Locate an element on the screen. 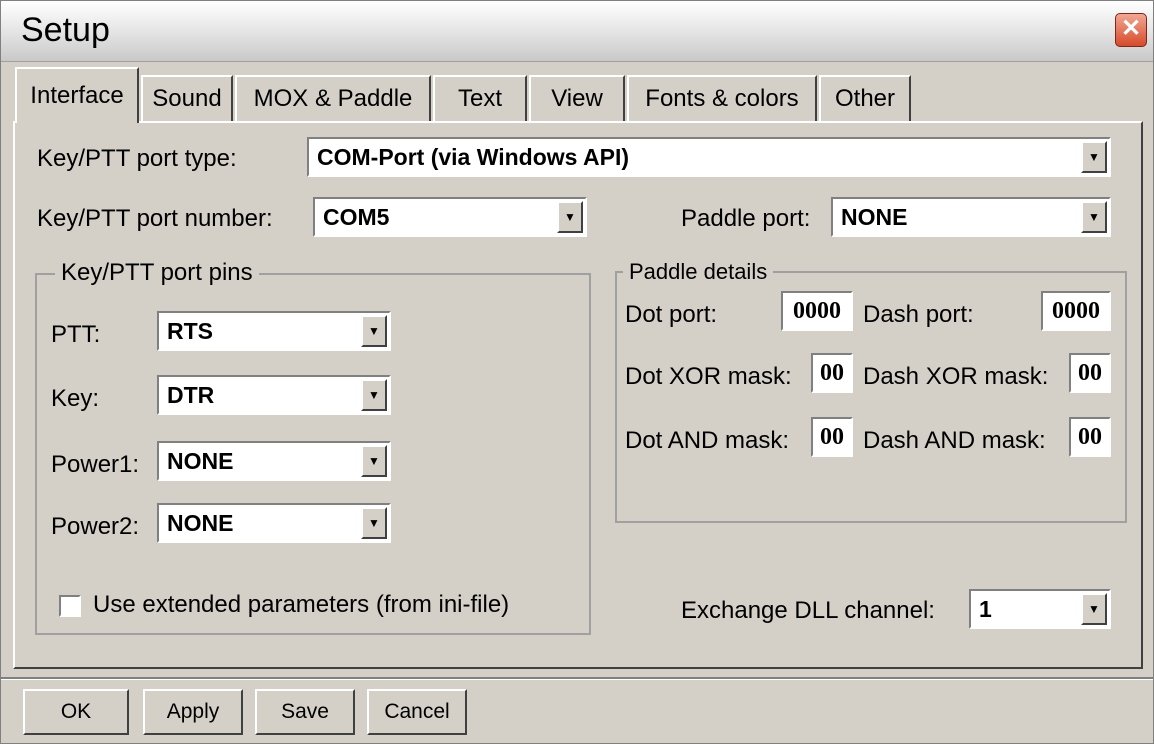 The width and height of the screenshot is (1154, 744). dot-port-field: 0000 is located at coordinates (817, 311).